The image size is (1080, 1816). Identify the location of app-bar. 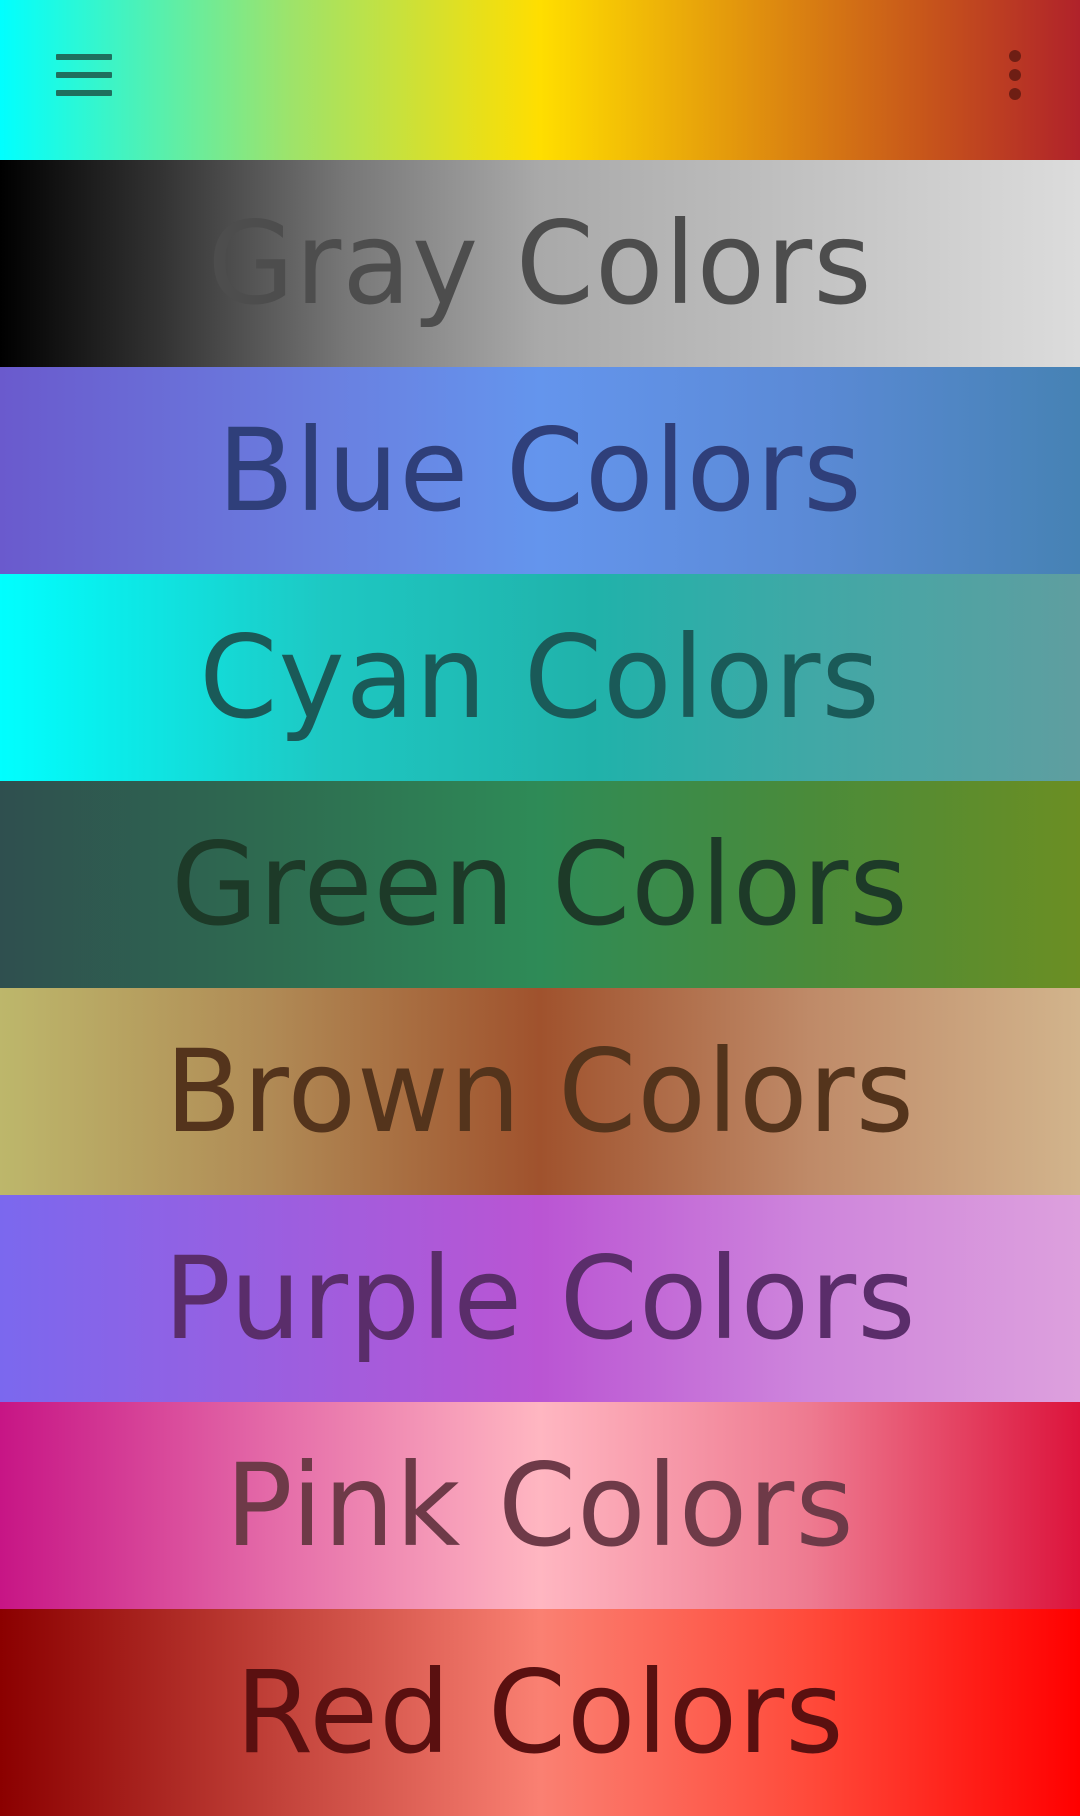
(540, 80).